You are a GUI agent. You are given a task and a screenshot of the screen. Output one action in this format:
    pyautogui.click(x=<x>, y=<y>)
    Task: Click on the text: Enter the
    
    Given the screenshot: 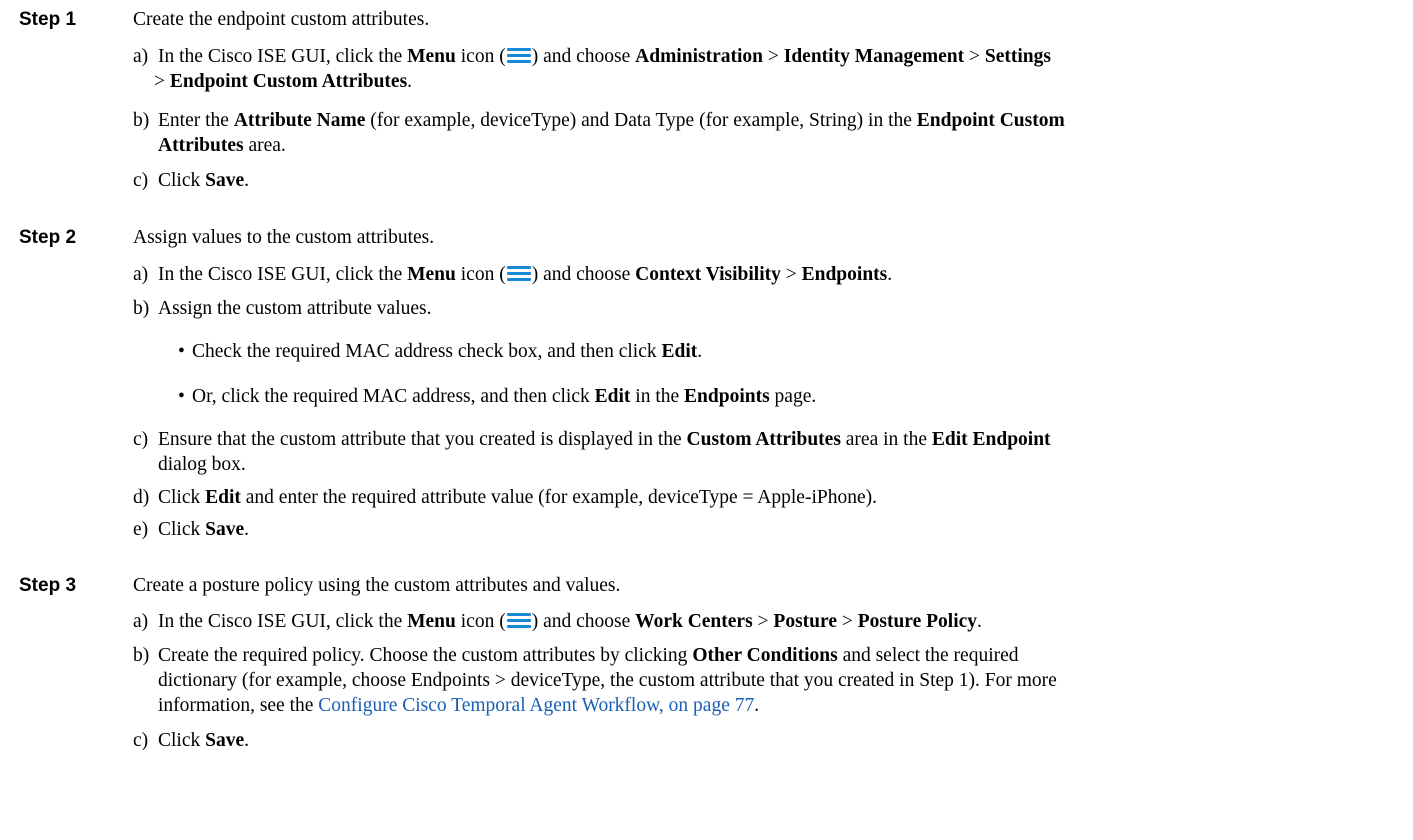 What is the action you would take?
    pyautogui.click(x=196, y=120)
    